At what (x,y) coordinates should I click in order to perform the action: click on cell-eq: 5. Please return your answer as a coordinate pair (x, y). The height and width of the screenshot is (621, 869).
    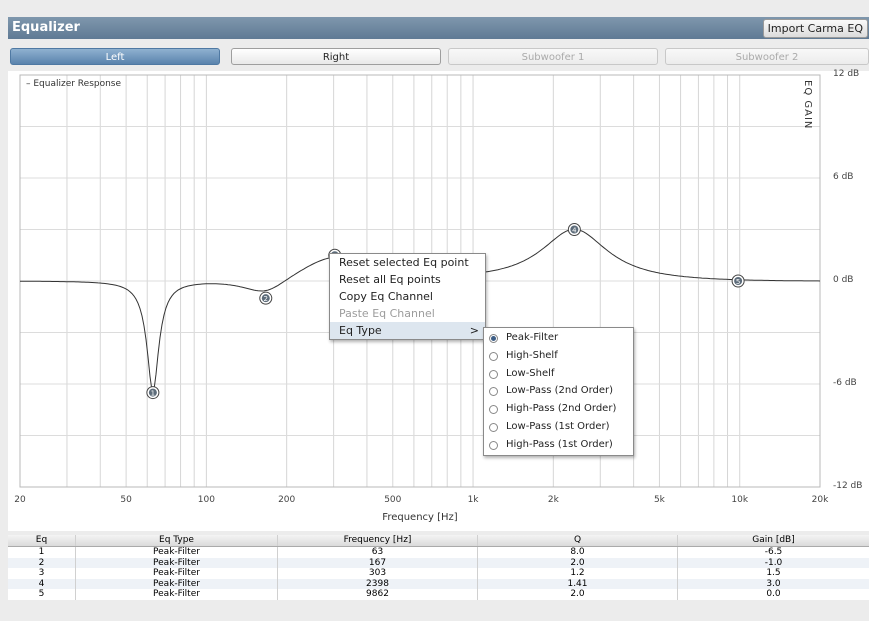
    Looking at the image, I should click on (42, 594).